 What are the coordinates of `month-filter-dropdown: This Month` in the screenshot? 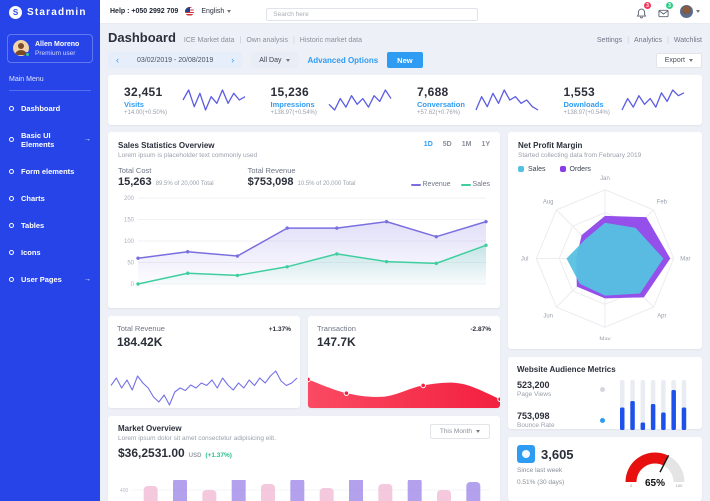 It's located at (459, 431).